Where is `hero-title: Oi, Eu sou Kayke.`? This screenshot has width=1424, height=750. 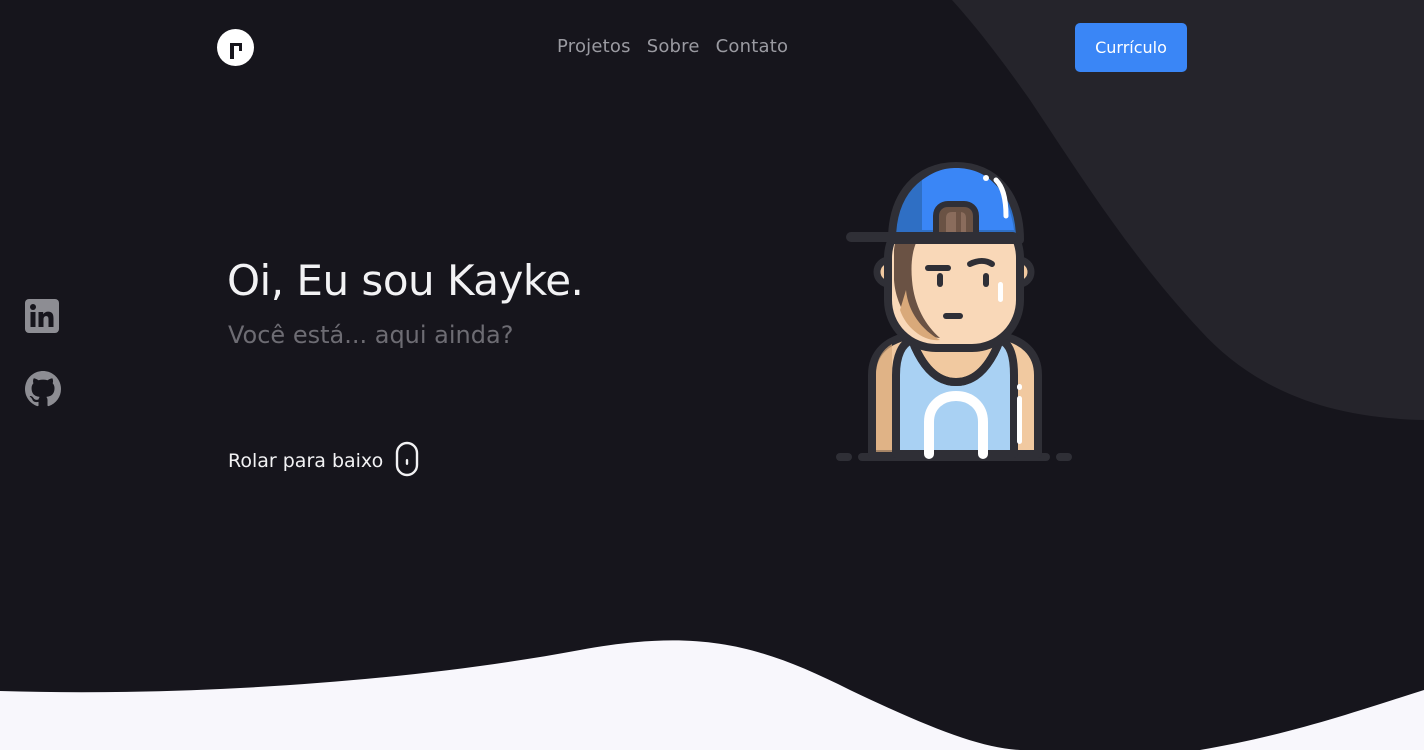
hero-title: Oi, Eu sou Kayke. is located at coordinates (405, 280).